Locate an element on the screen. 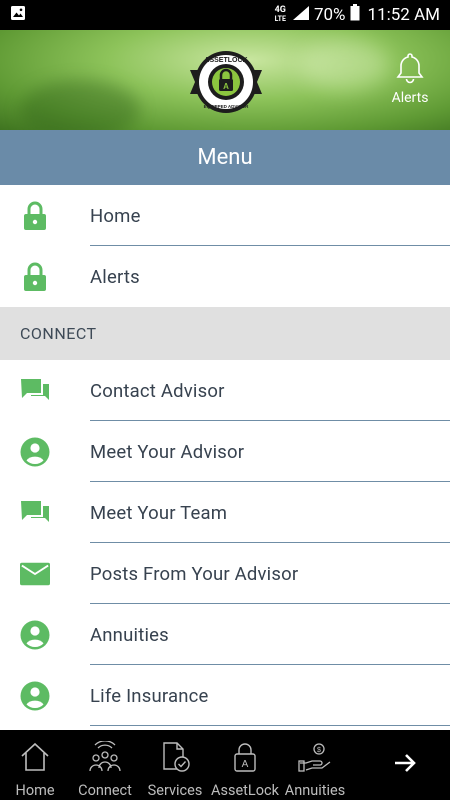  header-banner: A ASSETLOCK EQUIPPED ADVISOR Alerts is located at coordinates (225, 80).